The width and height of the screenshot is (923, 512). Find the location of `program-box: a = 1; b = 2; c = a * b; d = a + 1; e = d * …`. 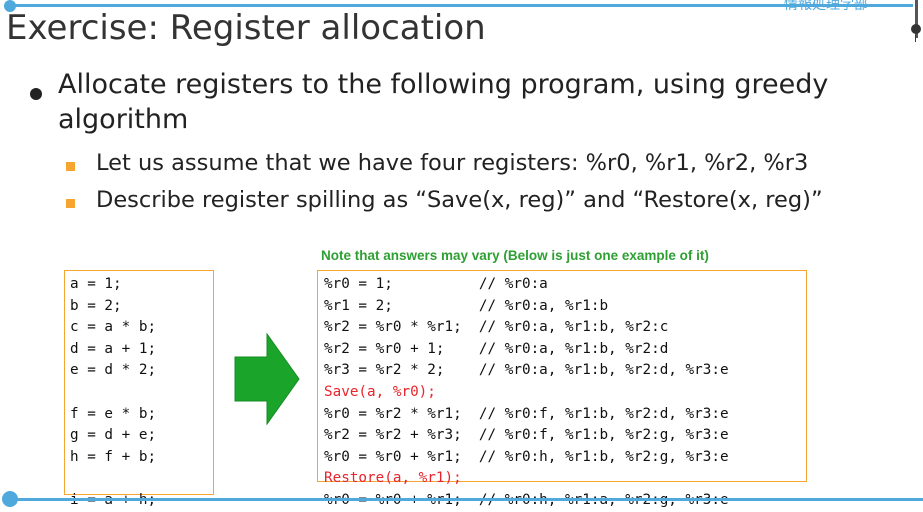

program-box: a = 1; b = 2; c = a * b; d = a + 1; e = d * … is located at coordinates (139, 389).